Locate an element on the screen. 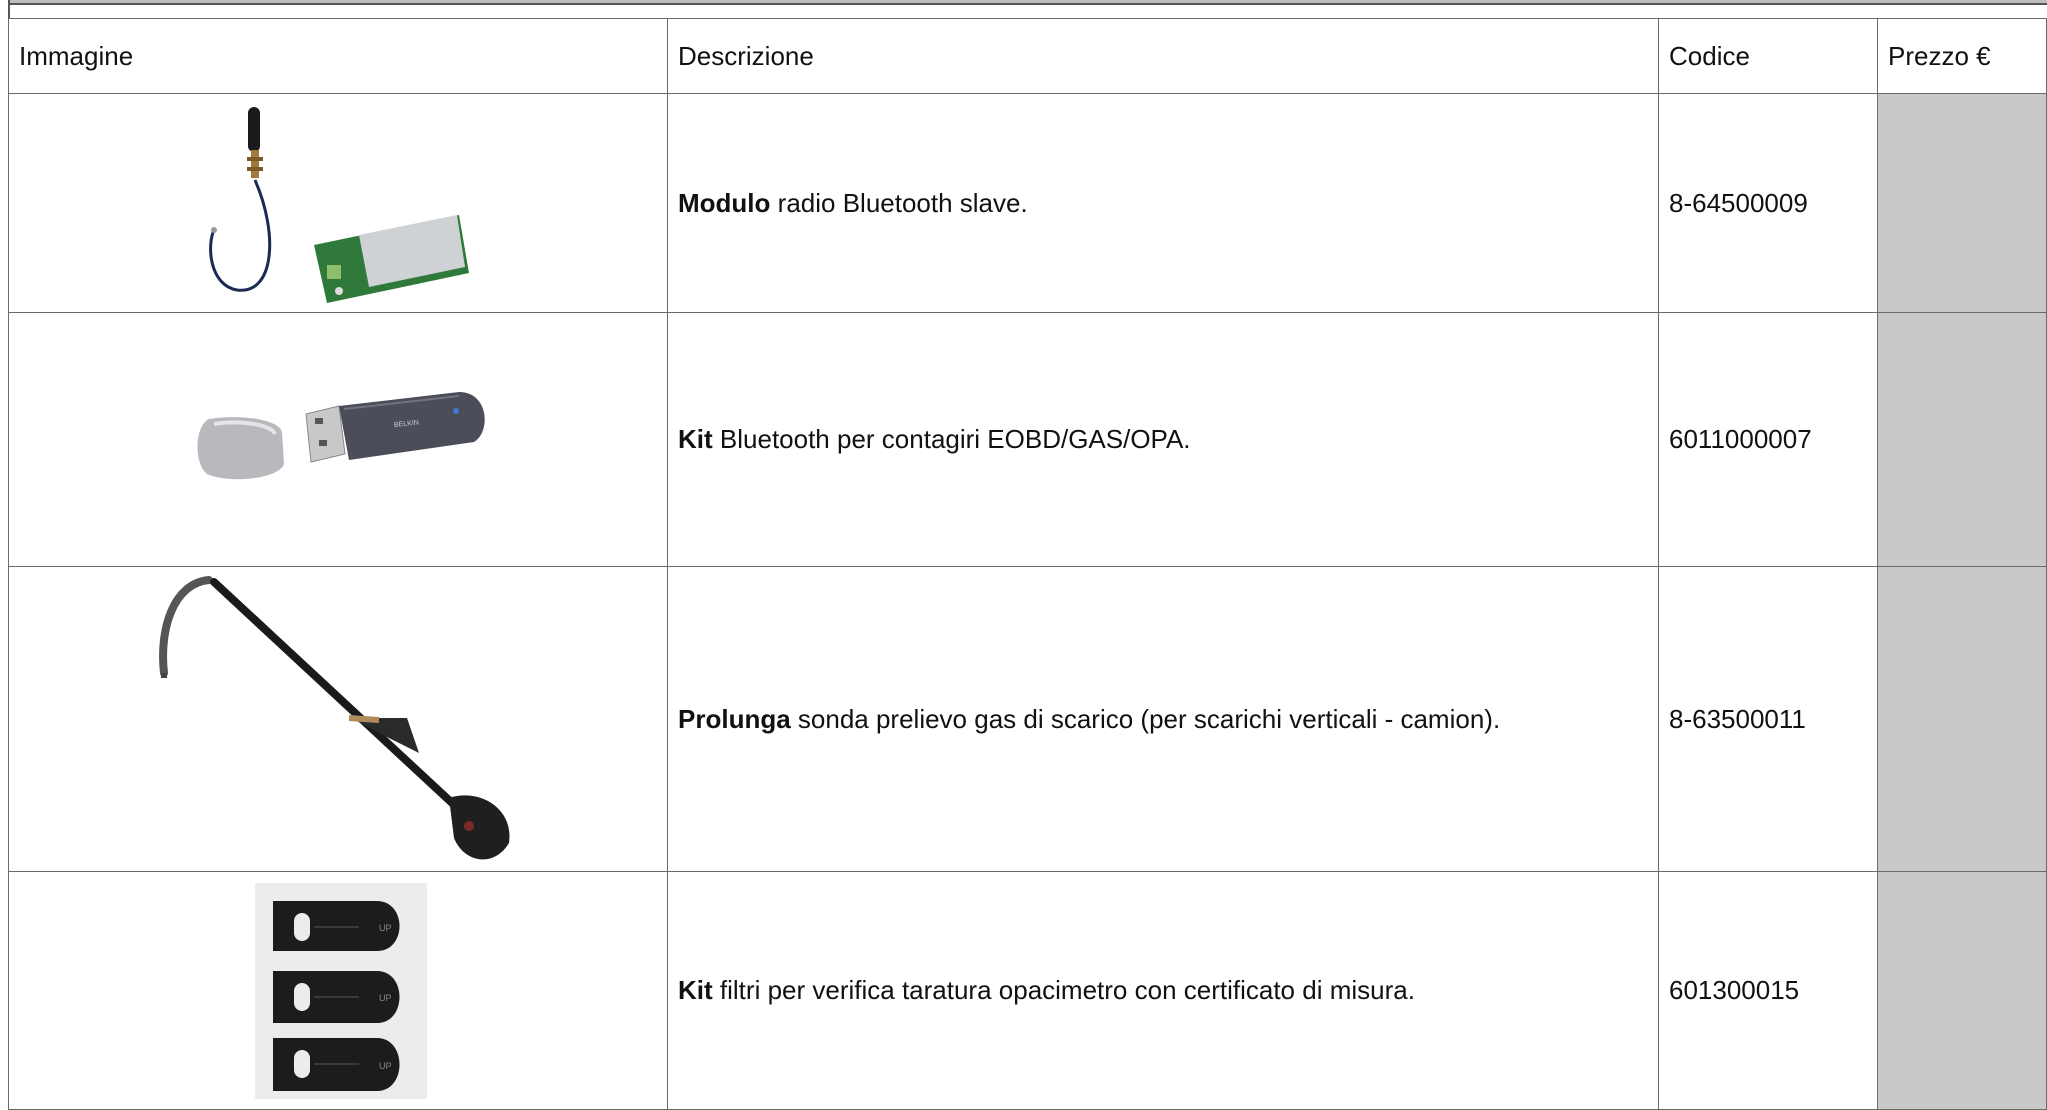 The height and width of the screenshot is (1110, 2047). code-cell: 8-63500011 is located at coordinates (1768, 719).